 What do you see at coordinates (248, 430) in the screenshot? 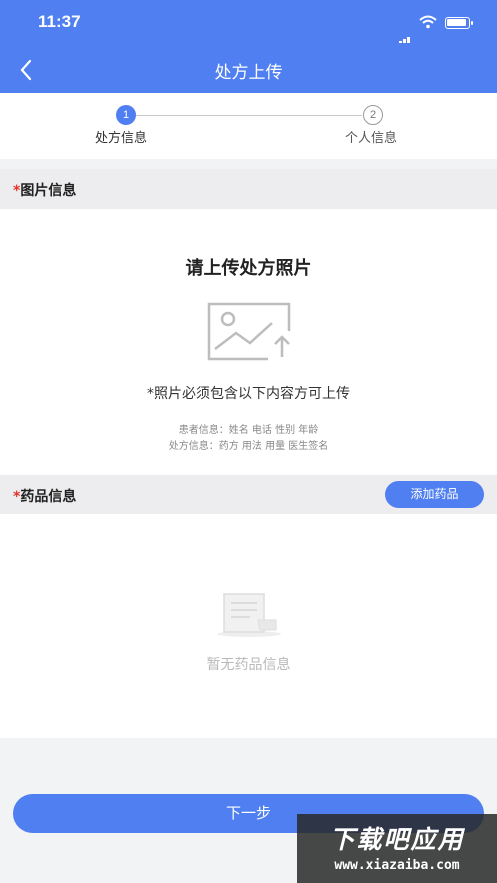
I see `patient-info-hint: 患者信息：姓名 电话 性别 年龄` at bounding box center [248, 430].